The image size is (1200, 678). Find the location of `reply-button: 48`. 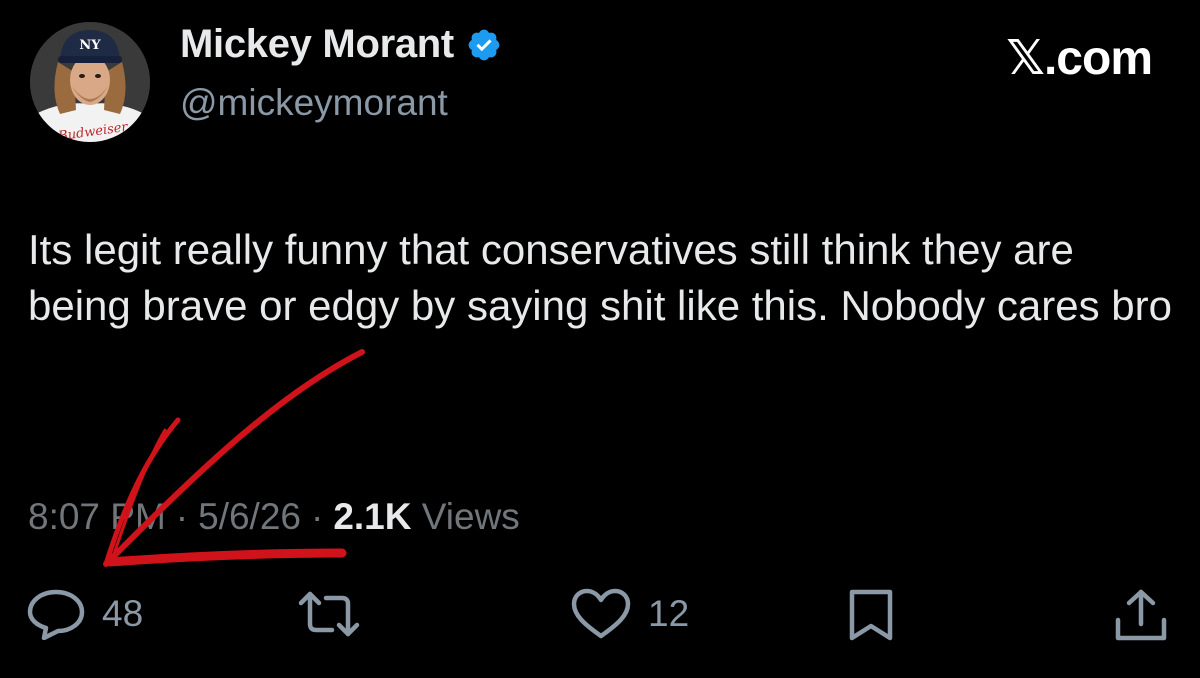

reply-button: 48 is located at coordinates (84, 614).